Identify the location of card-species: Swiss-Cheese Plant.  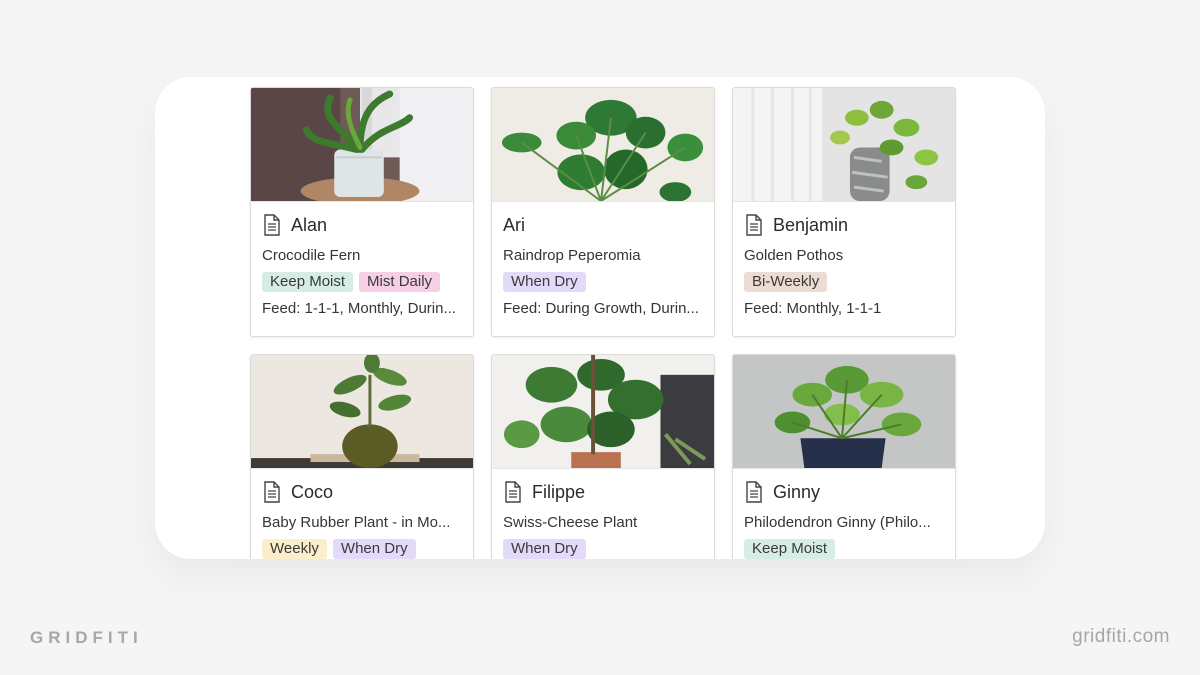
(570, 522).